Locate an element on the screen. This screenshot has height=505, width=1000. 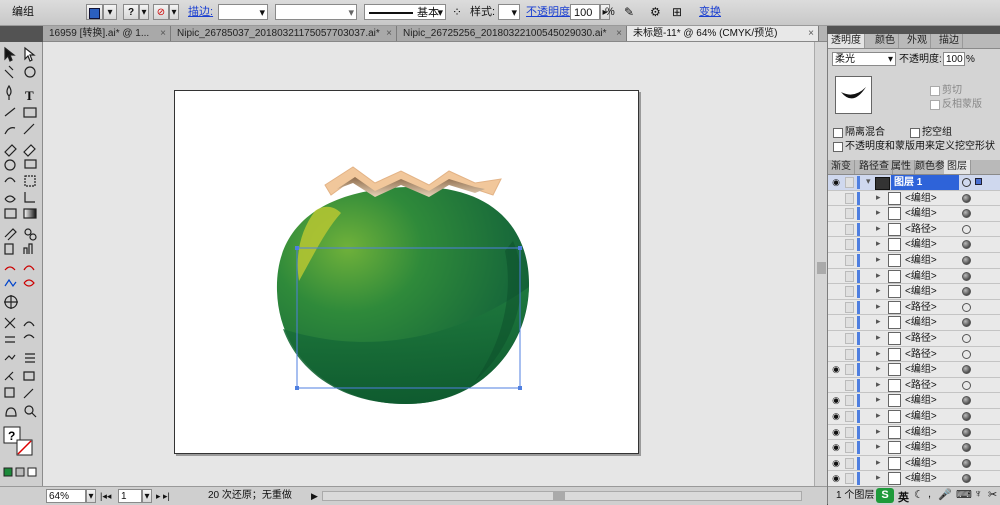
comma-icon: , is located at coordinates (929, 494).